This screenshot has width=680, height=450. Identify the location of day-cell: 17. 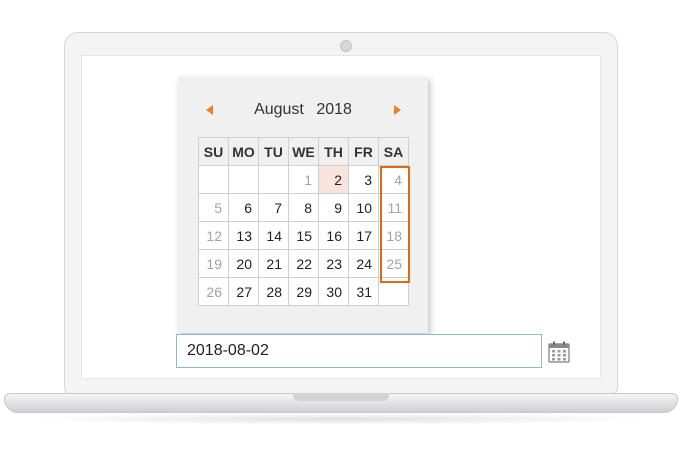
(363, 235).